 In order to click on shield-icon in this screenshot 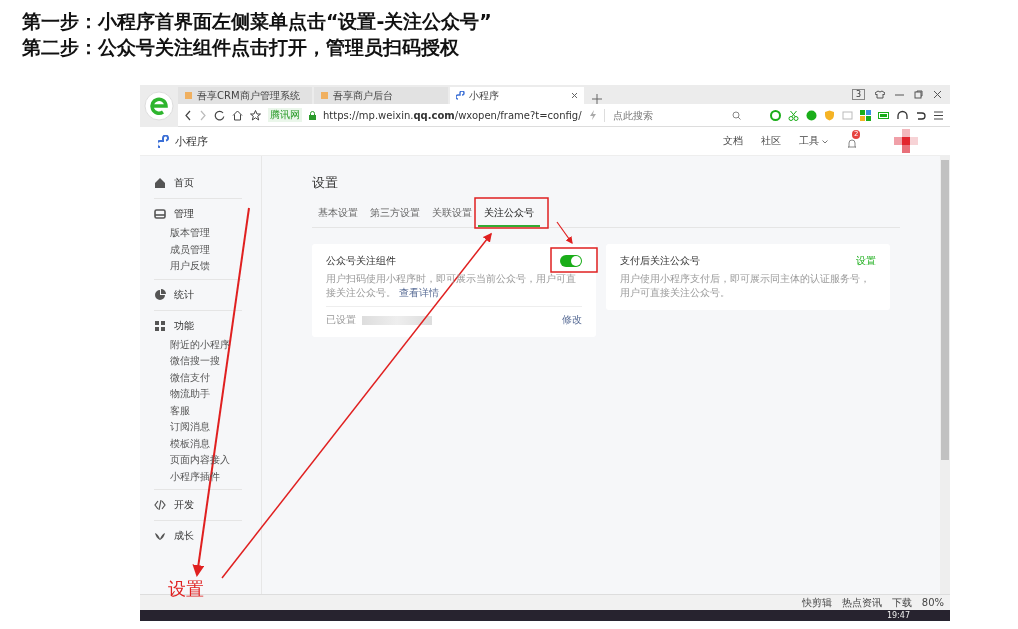, I will do `click(829, 115)`.